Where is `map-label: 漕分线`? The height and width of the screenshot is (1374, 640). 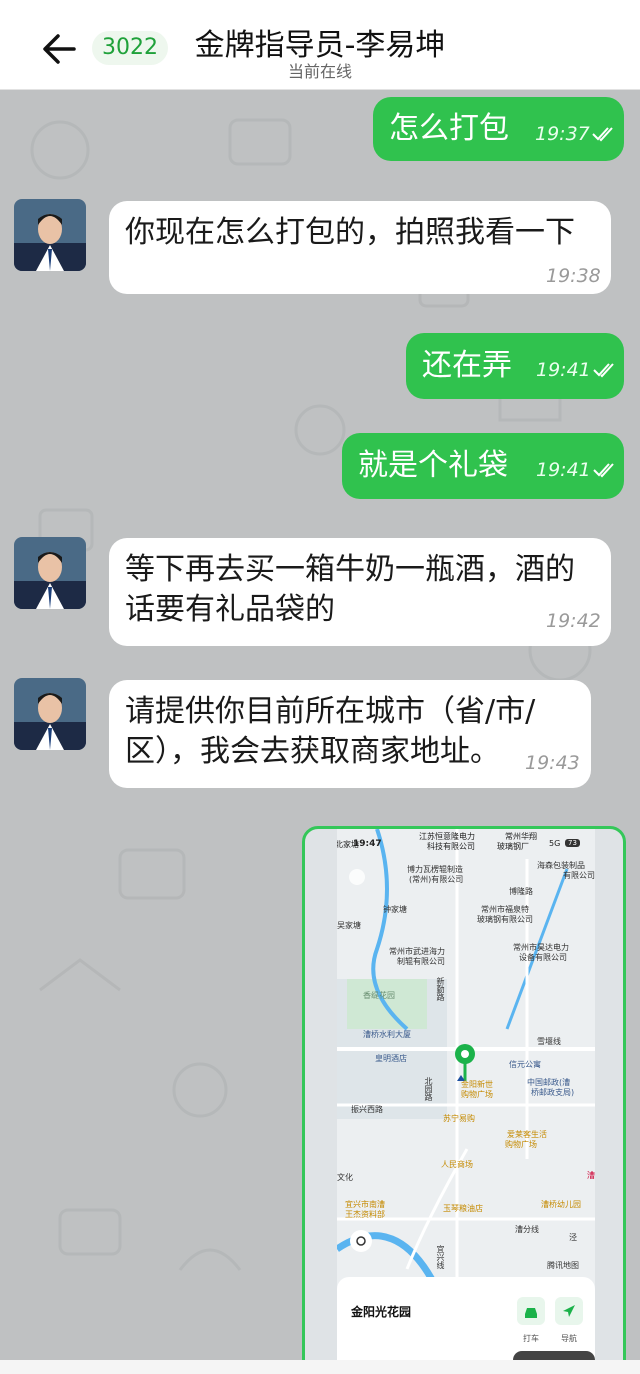 map-label: 漕分线 is located at coordinates (527, 1229).